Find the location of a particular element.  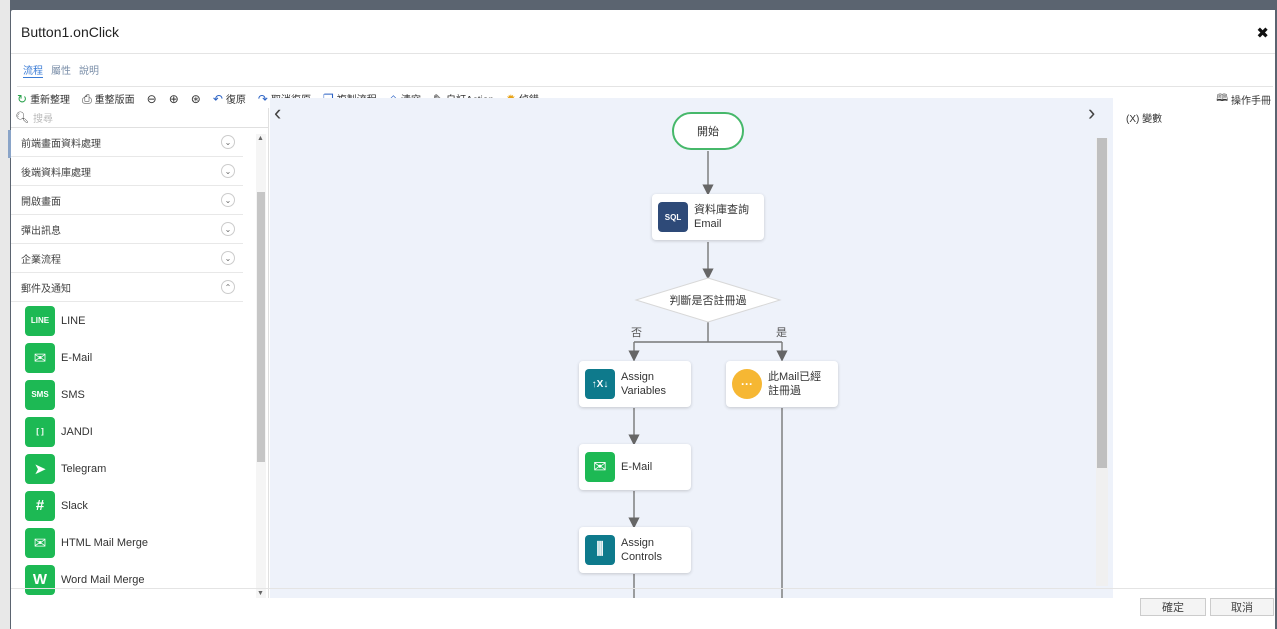

tool-label: Slack is located at coordinates (74, 505).